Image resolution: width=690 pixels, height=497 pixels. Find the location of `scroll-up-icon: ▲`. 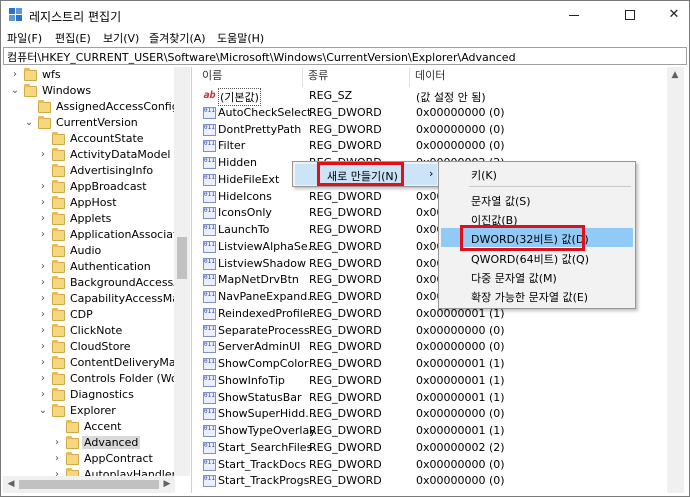

scroll-up-icon: ▲ is located at coordinates (675, 75).